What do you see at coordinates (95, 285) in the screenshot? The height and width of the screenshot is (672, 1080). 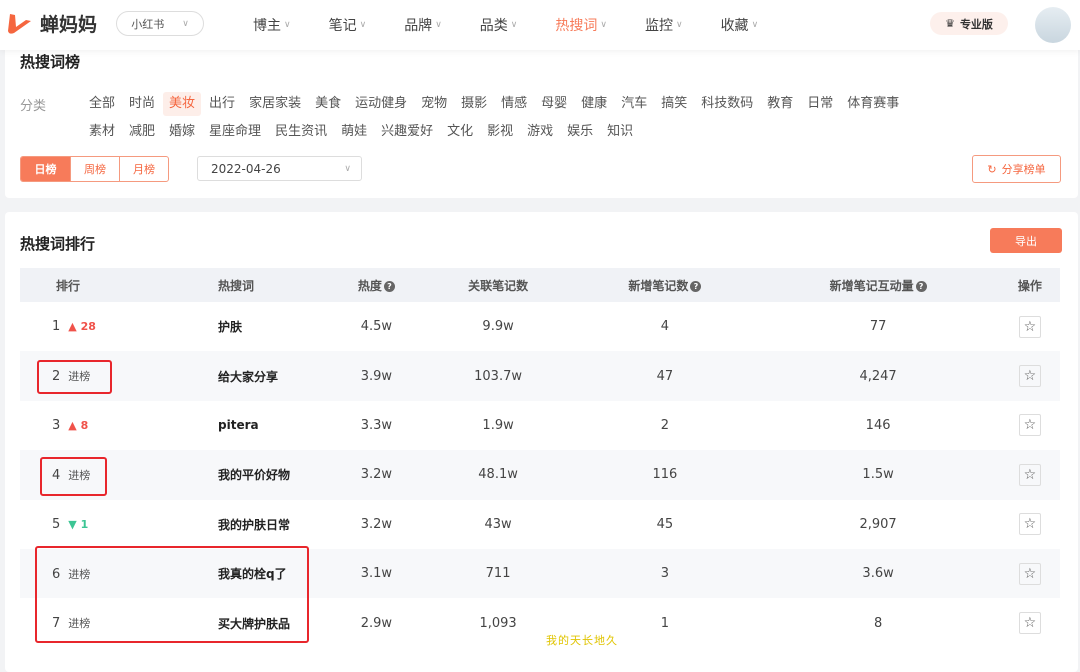 I see `column-header: 排行` at bounding box center [95, 285].